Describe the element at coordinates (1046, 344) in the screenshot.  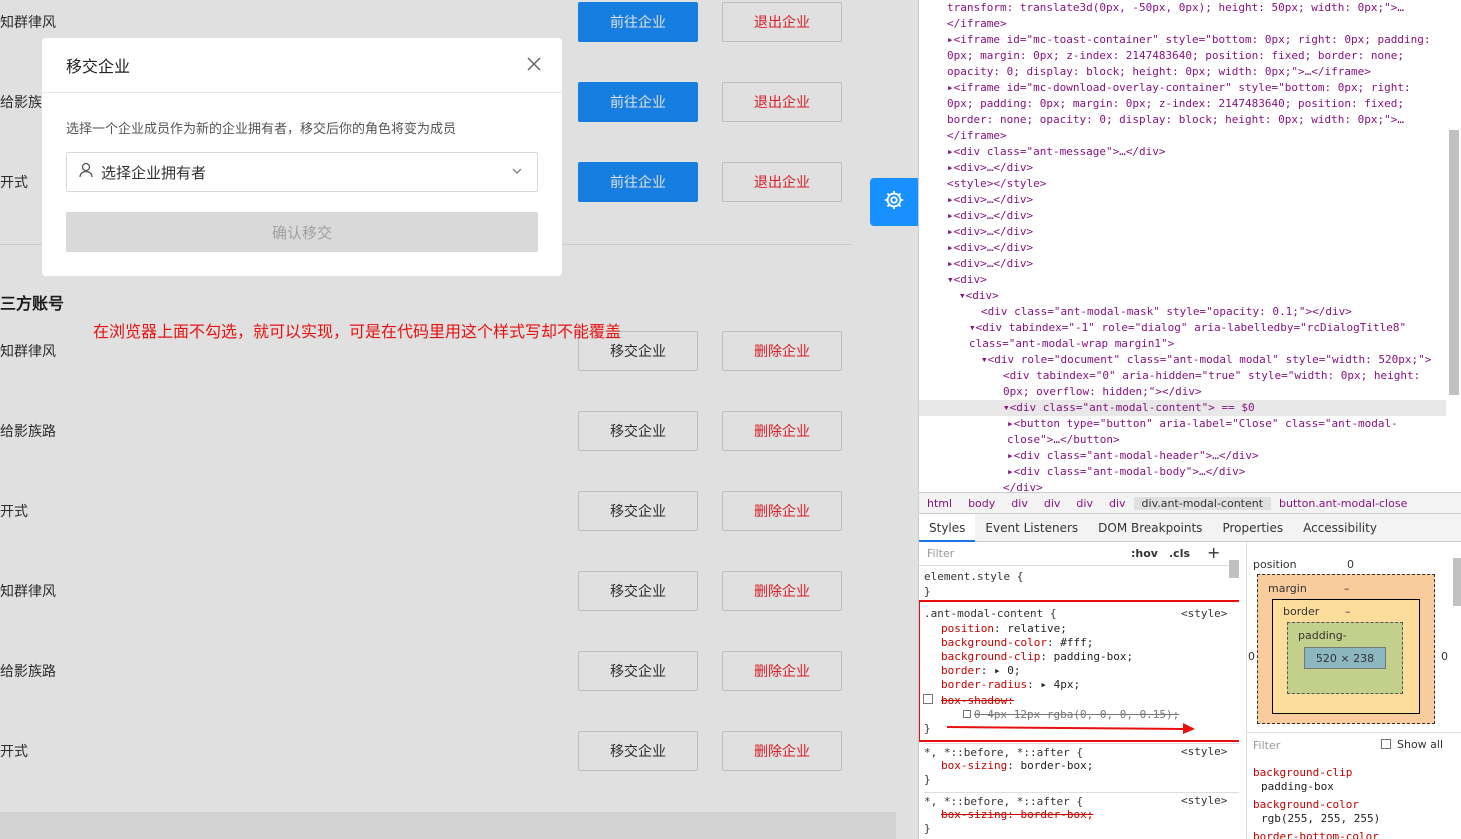
I see `dom-node-line: class="ant-modal-wrap margin1">` at that location.